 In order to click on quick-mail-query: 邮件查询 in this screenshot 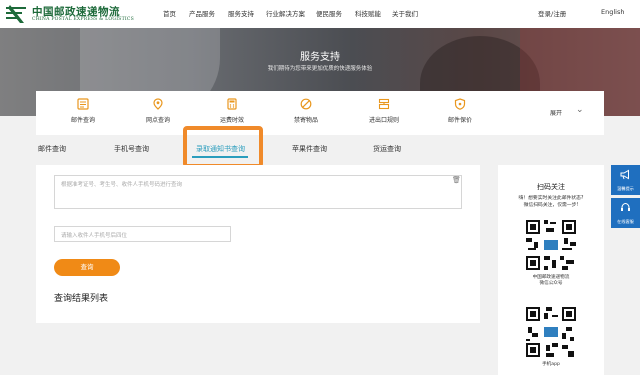, I will do `click(83, 113)`.